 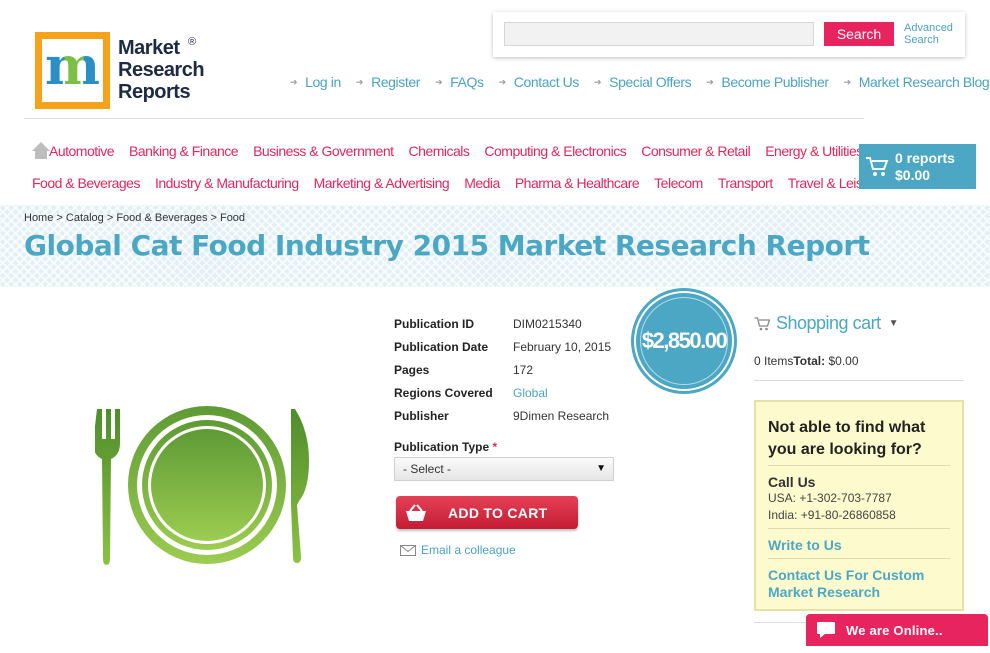 What do you see at coordinates (832, 515) in the screenshot?
I see `india-phone: India: +91-80-26860858` at bounding box center [832, 515].